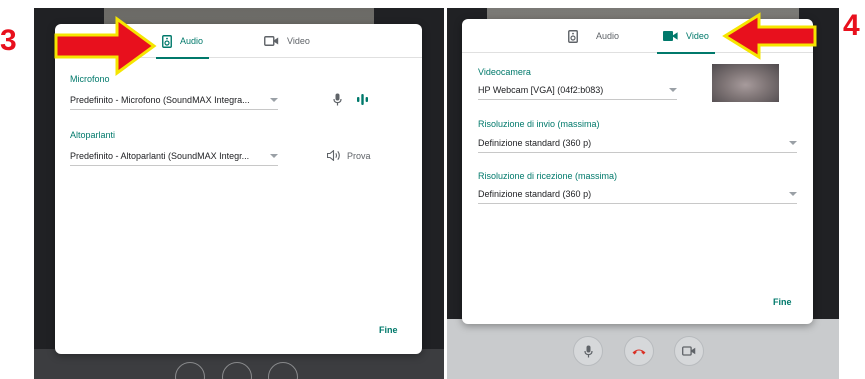  I want to click on send-resolution-value: Definizione standard (360 p), so click(535, 142).